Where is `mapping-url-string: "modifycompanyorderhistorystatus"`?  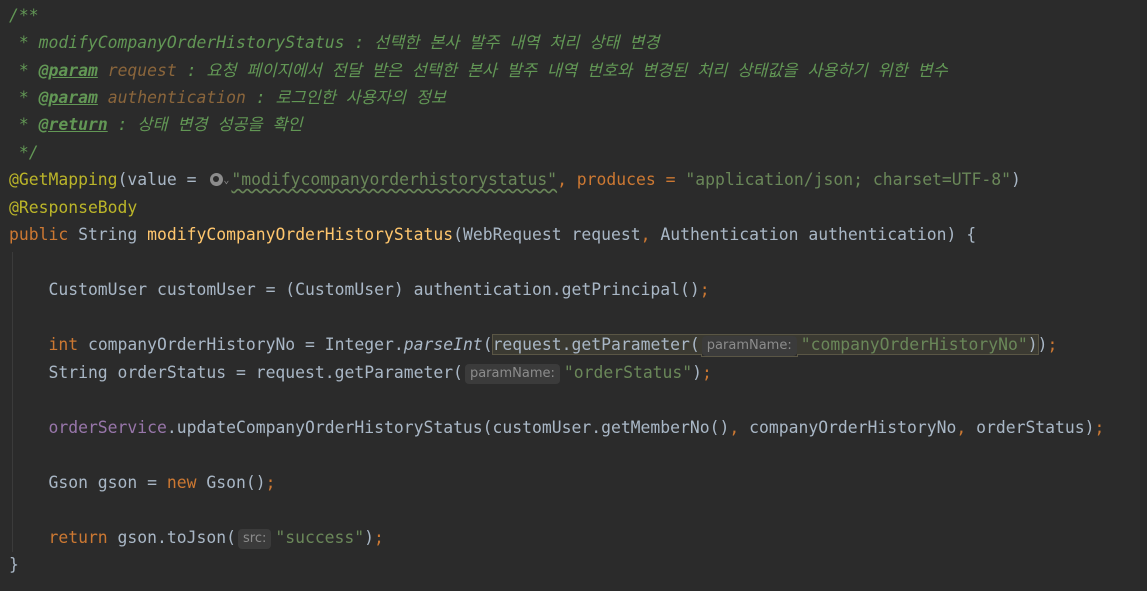 mapping-url-string: "modifycompanyorderhistorystatus" is located at coordinates (394, 179).